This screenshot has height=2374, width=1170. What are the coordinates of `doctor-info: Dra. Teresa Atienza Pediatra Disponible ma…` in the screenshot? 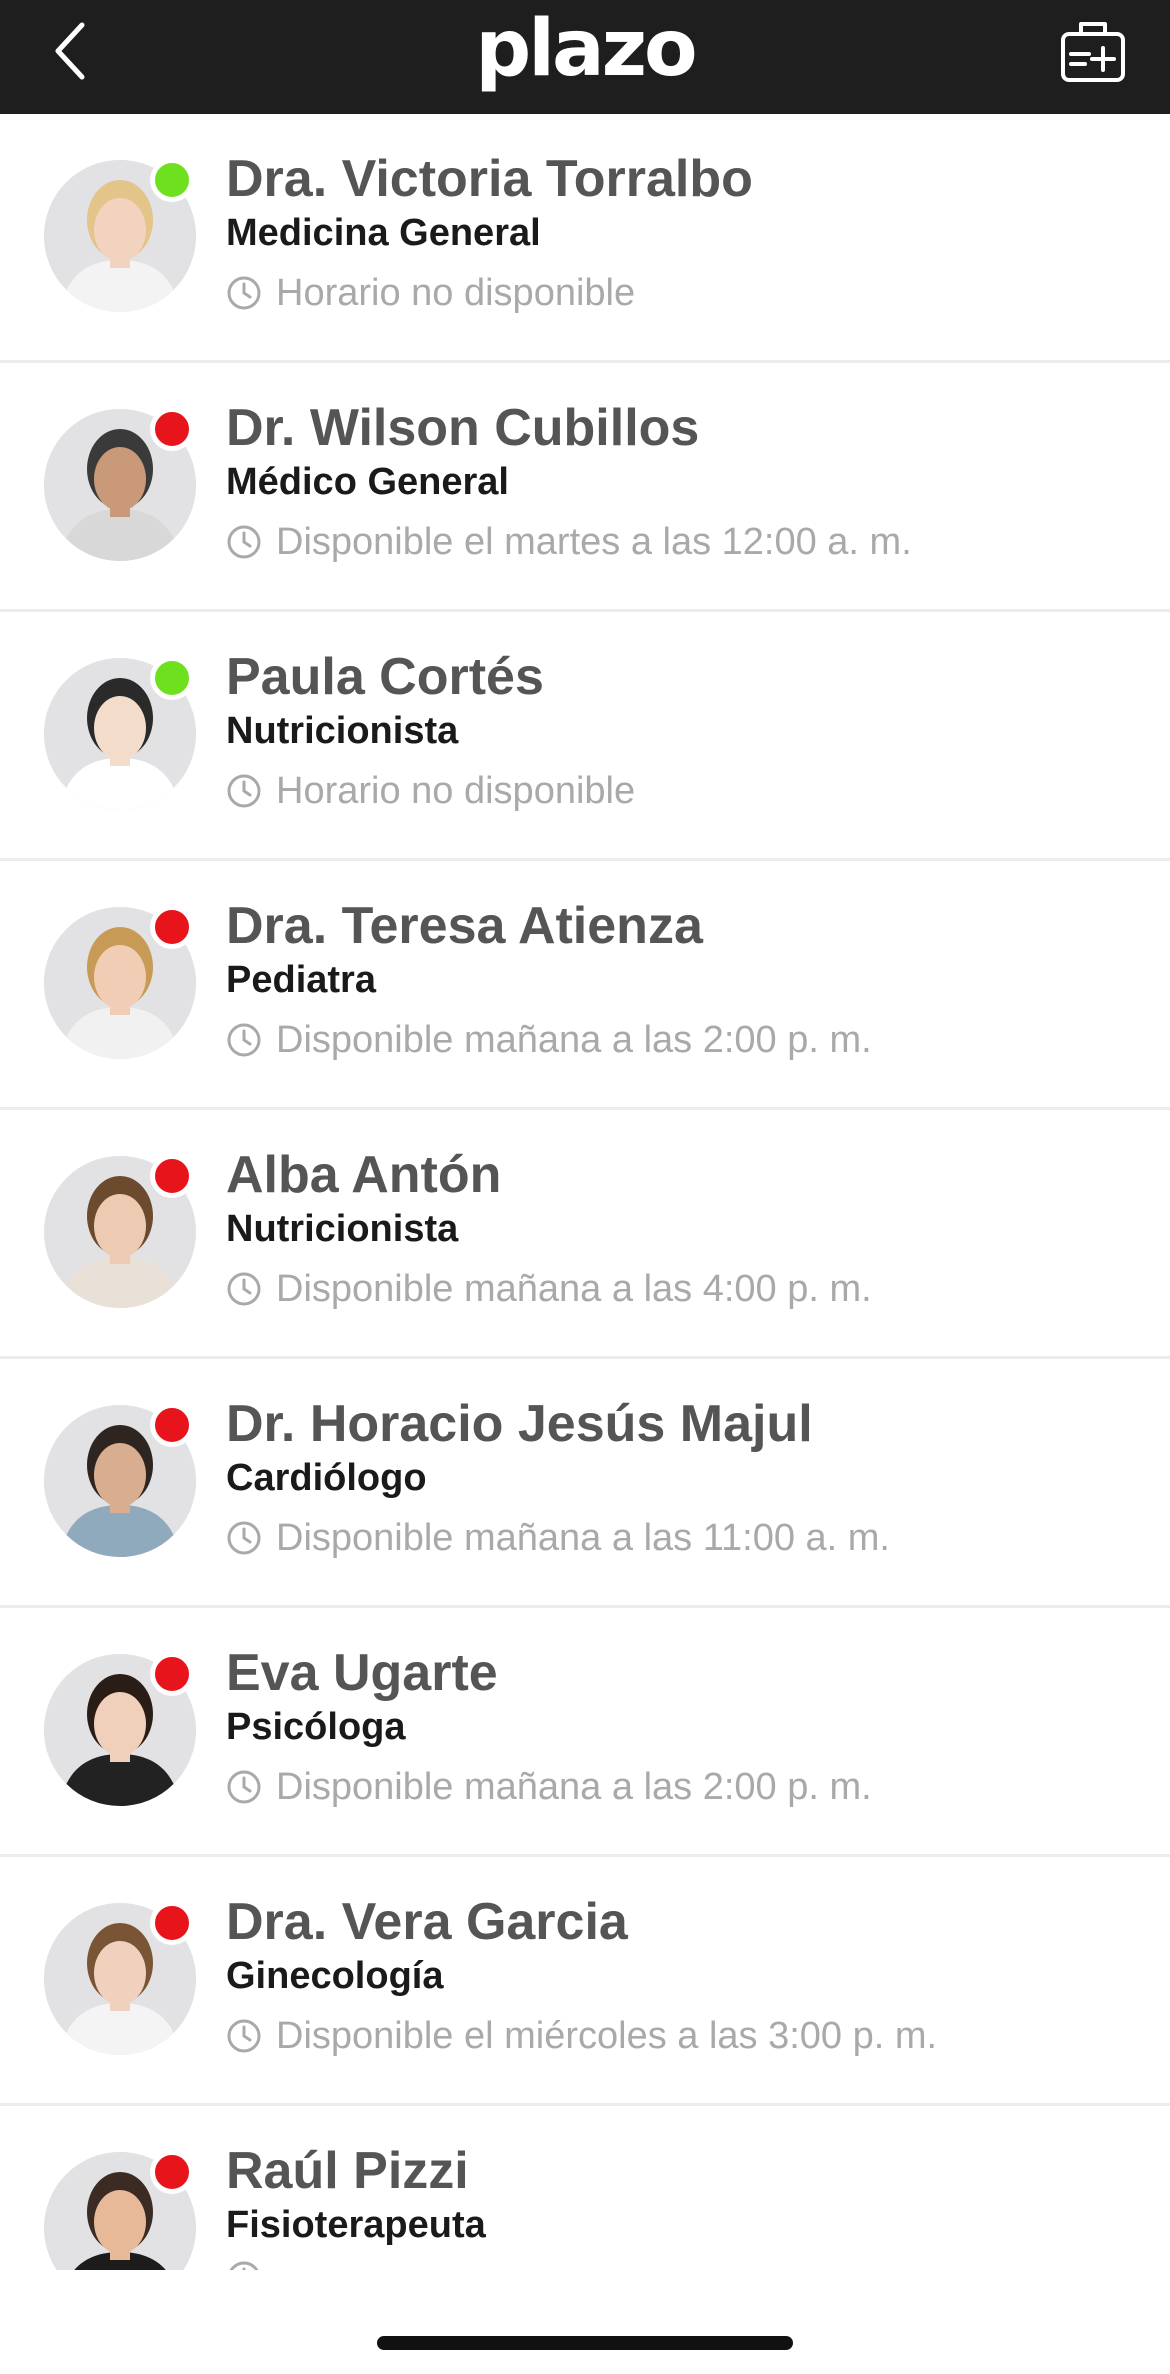 It's located at (688, 980).